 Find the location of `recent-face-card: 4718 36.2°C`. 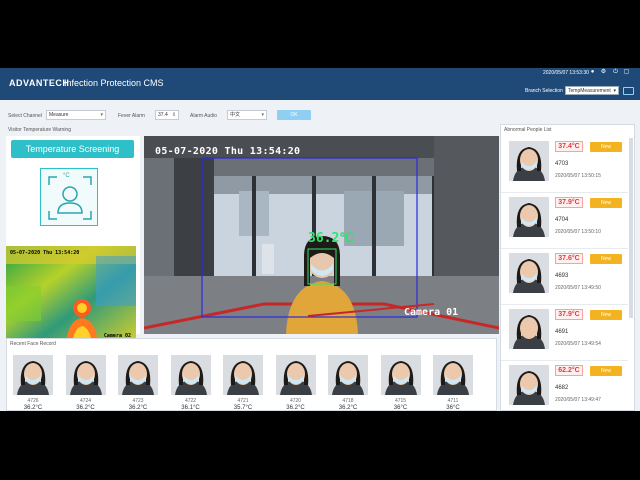

recent-face-card: 4718 36.2°C is located at coordinates (348, 383).